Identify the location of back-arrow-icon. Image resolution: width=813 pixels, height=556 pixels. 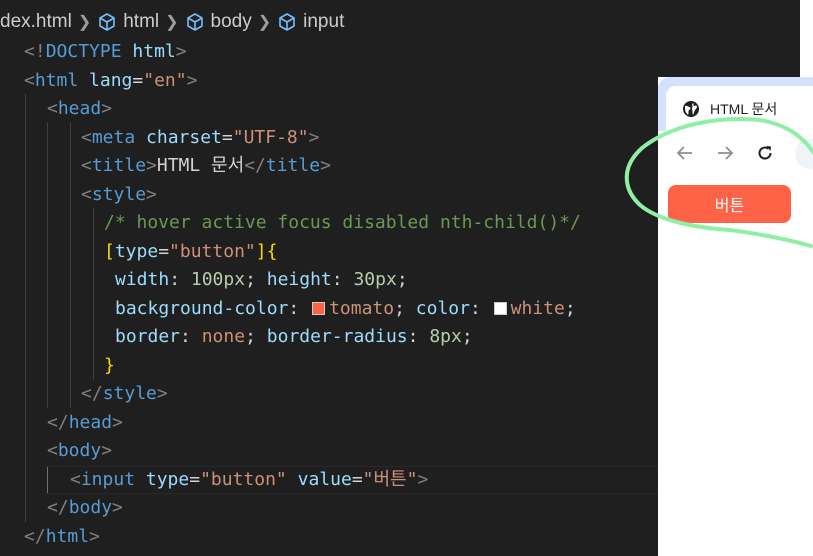
(685, 153).